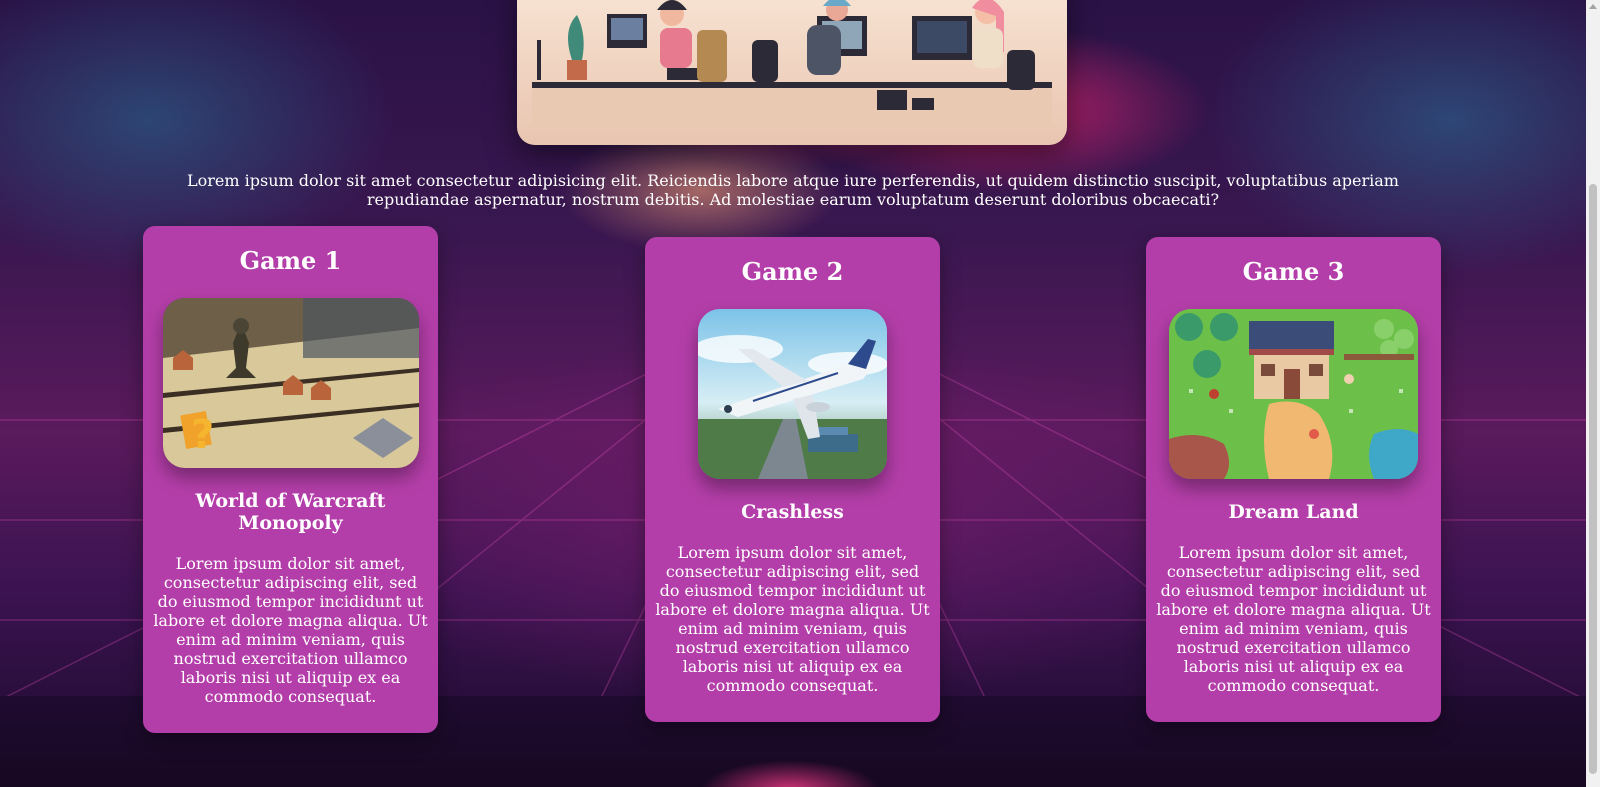  I want to click on game-name: World of Warcraft Monopoly, so click(290, 512).